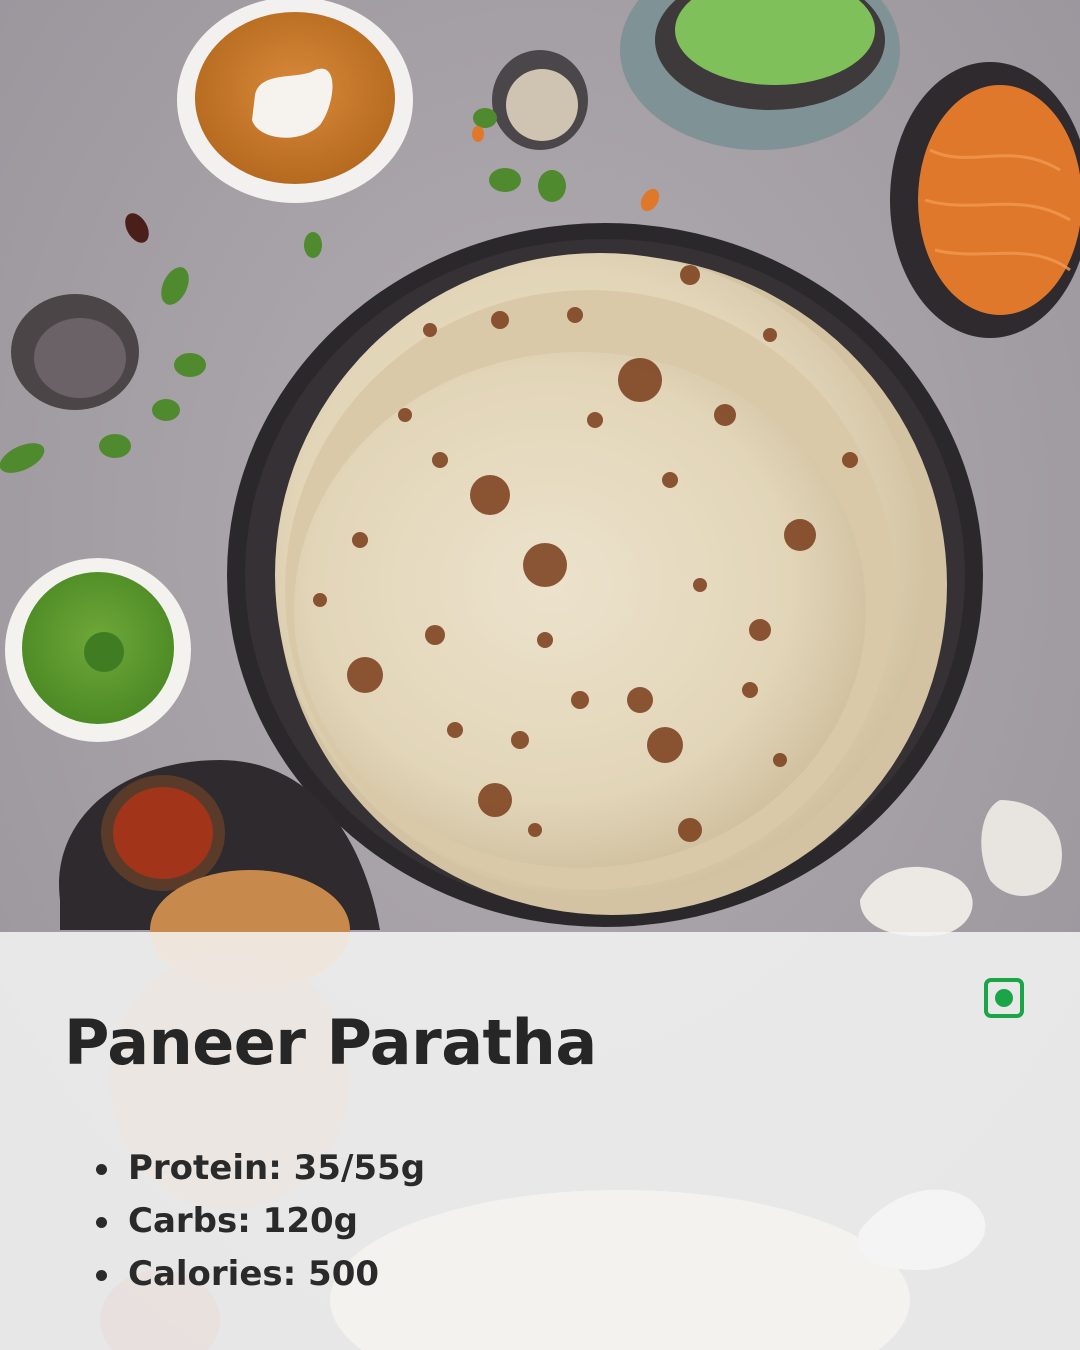 The width and height of the screenshot is (1080, 1350). Describe the element at coordinates (254, 1274) in the screenshot. I see `nutrition-label: Calories: 500` at that location.